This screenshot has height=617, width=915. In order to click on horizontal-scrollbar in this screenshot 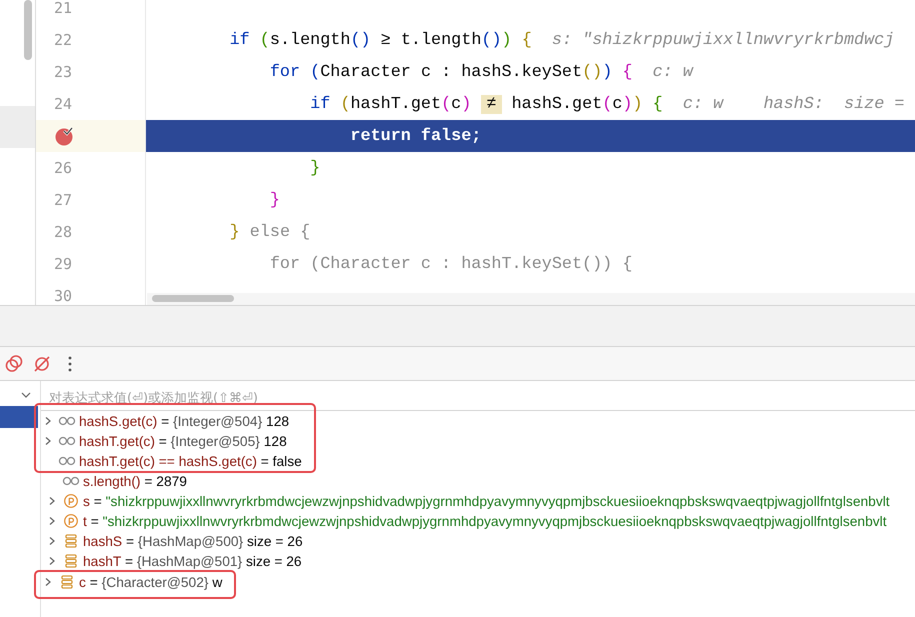, I will do `click(531, 299)`.